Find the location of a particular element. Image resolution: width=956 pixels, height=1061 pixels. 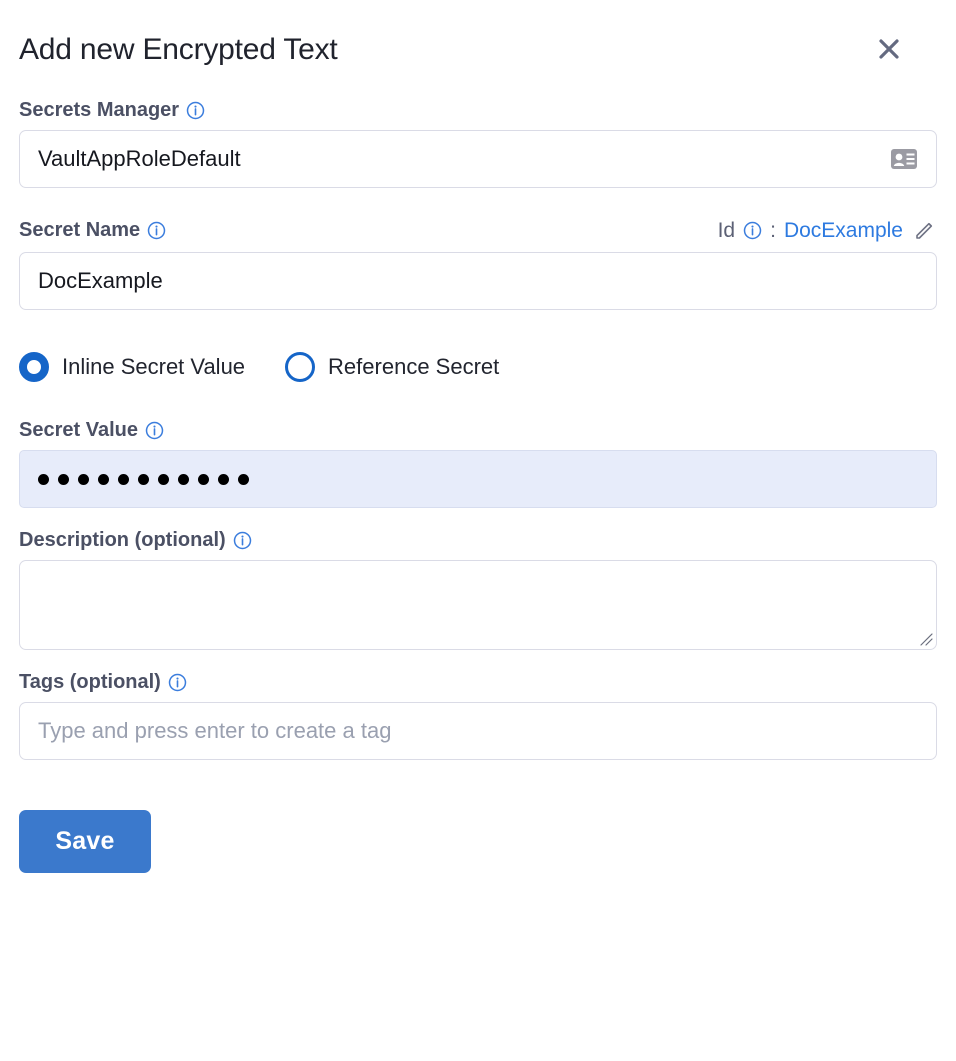

secret-name-input-wrap: DocExample is located at coordinates (478, 281).